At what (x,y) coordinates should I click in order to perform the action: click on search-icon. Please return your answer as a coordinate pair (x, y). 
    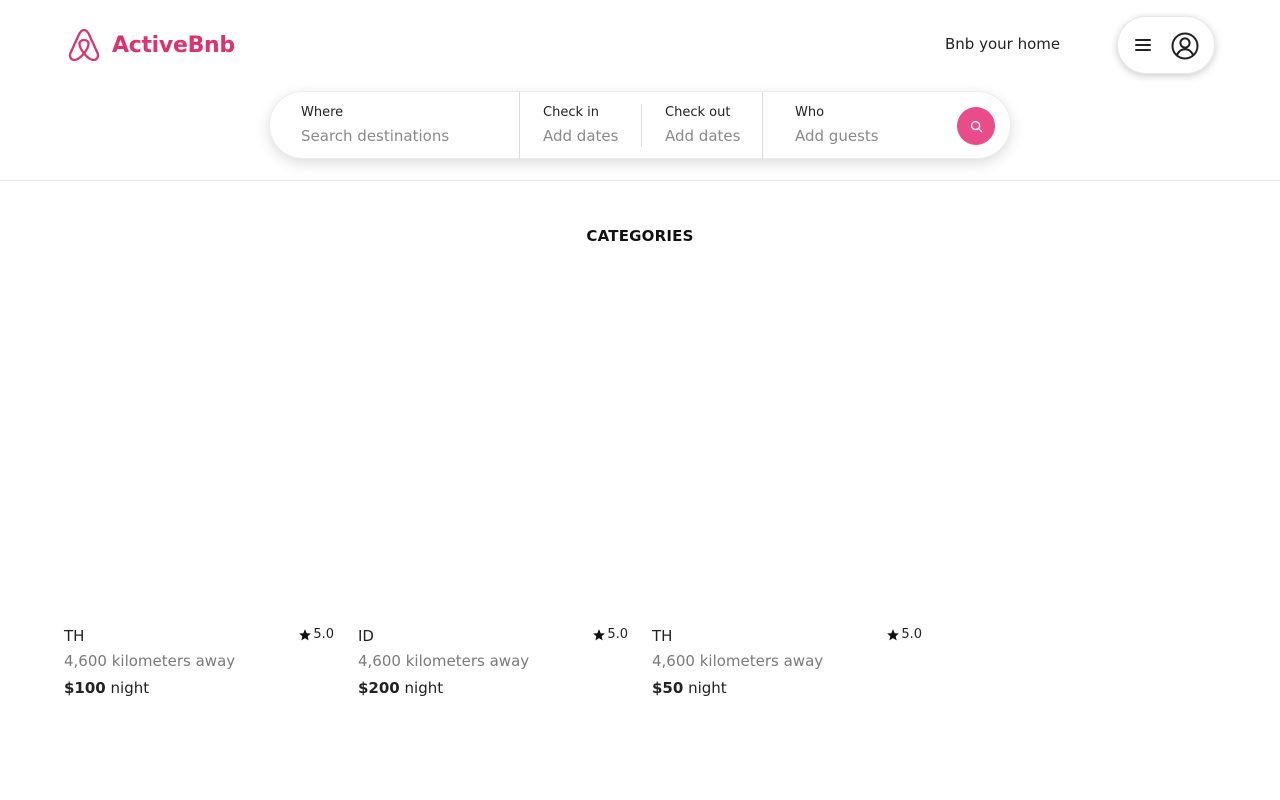
    Looking at the image, I should click on (976, 126).